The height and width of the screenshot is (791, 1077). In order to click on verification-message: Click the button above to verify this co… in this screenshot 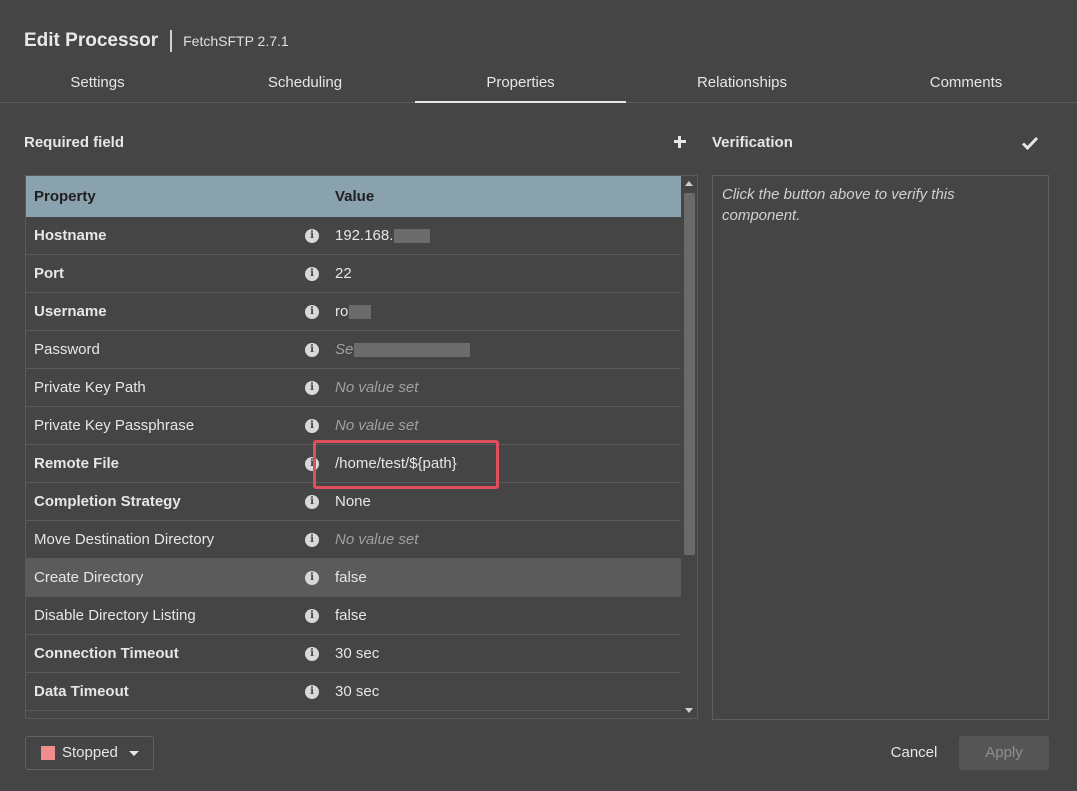, I will do `click(838, 205)`.